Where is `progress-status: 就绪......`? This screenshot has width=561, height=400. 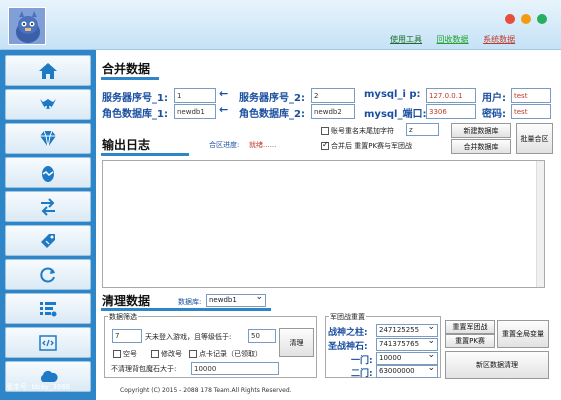 progress-status: 就绪...... is located at coordinates (263, 145).